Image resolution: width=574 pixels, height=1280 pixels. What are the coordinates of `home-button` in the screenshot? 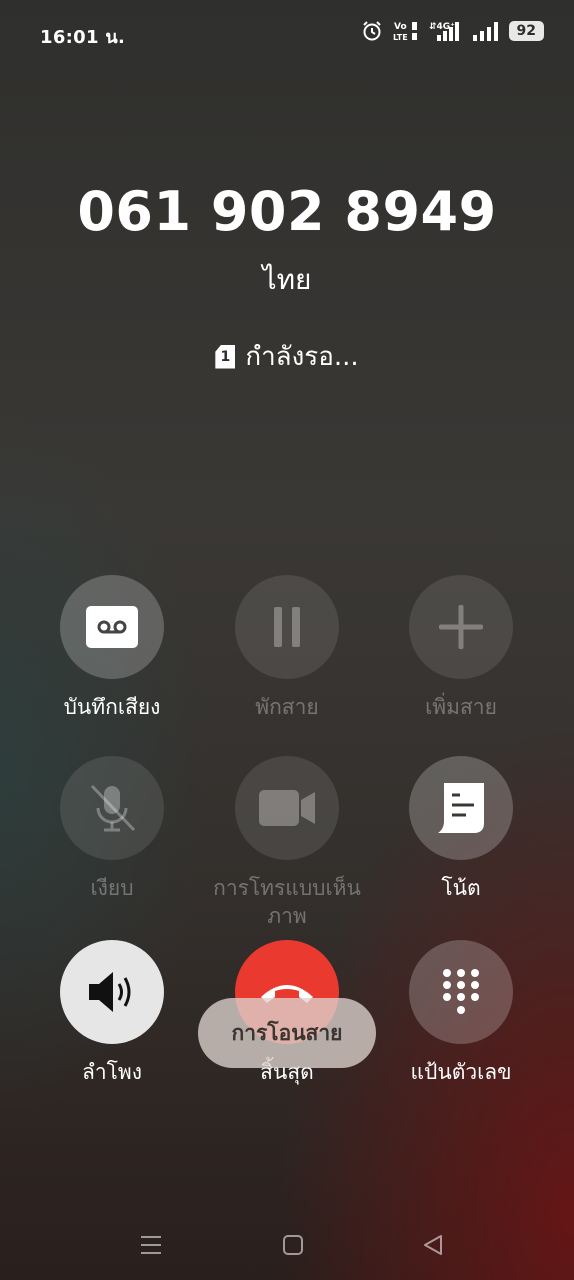 It's located at (293, 1245).